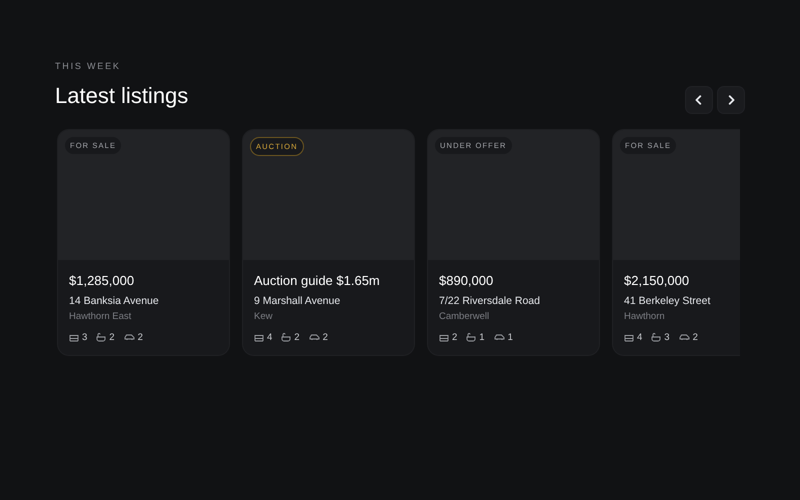 The width and height of the screenshot is (800, 500). What do you see at coordinates (455, 337) in the screenshot?
I see `bedroom-count: 2` at bounding box center [455, 337].